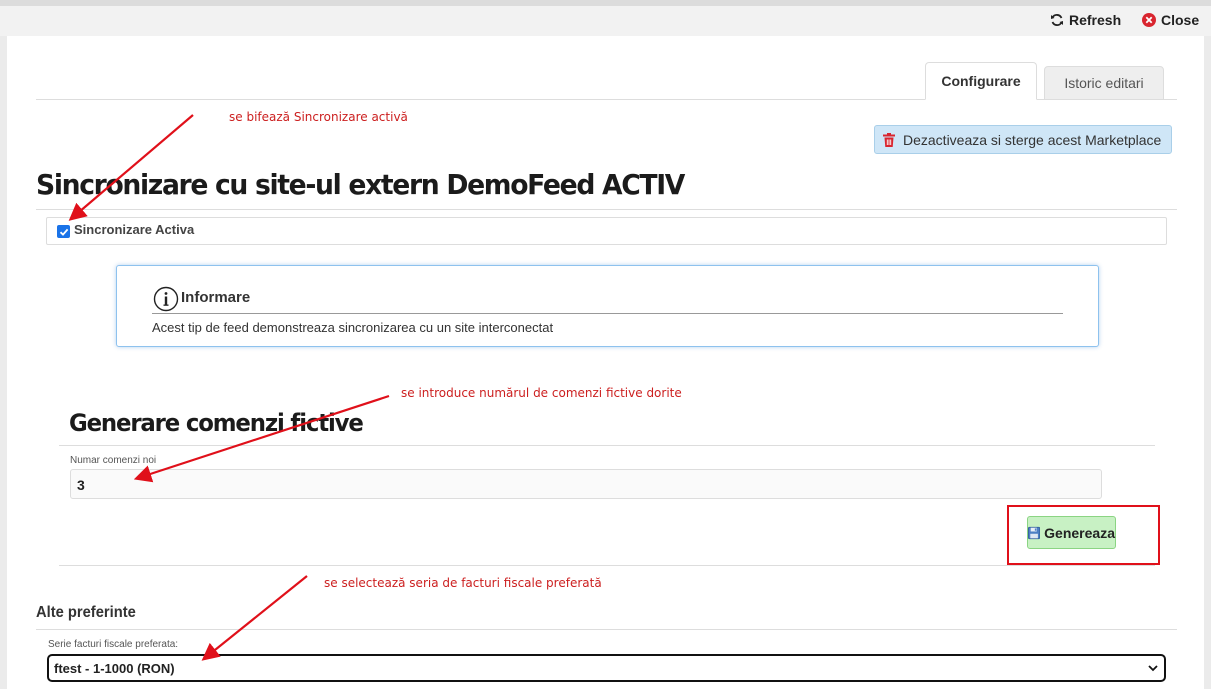 The width and height of the screenshot is (1211, 689). What do you see at coordinates (606, 231) in the screenshot?
I see `sync-checkbox-row` at bounding box center [606, 231].